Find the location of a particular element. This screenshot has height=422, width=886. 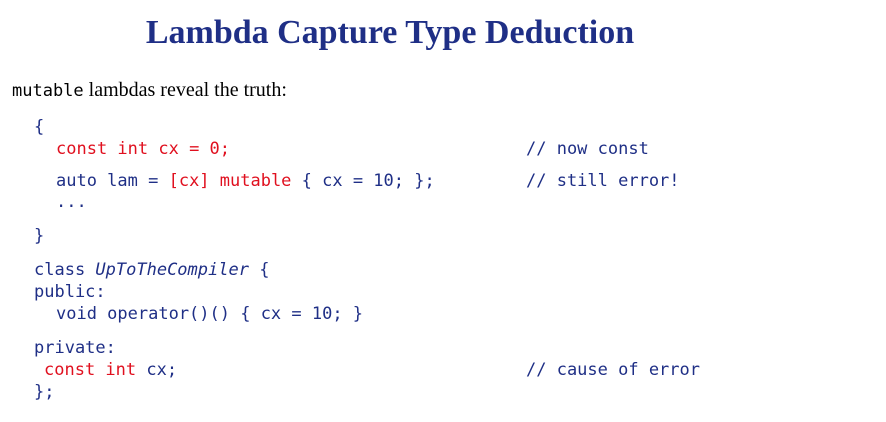

code-line-open-brace: { is located at coordinates (39, 127).